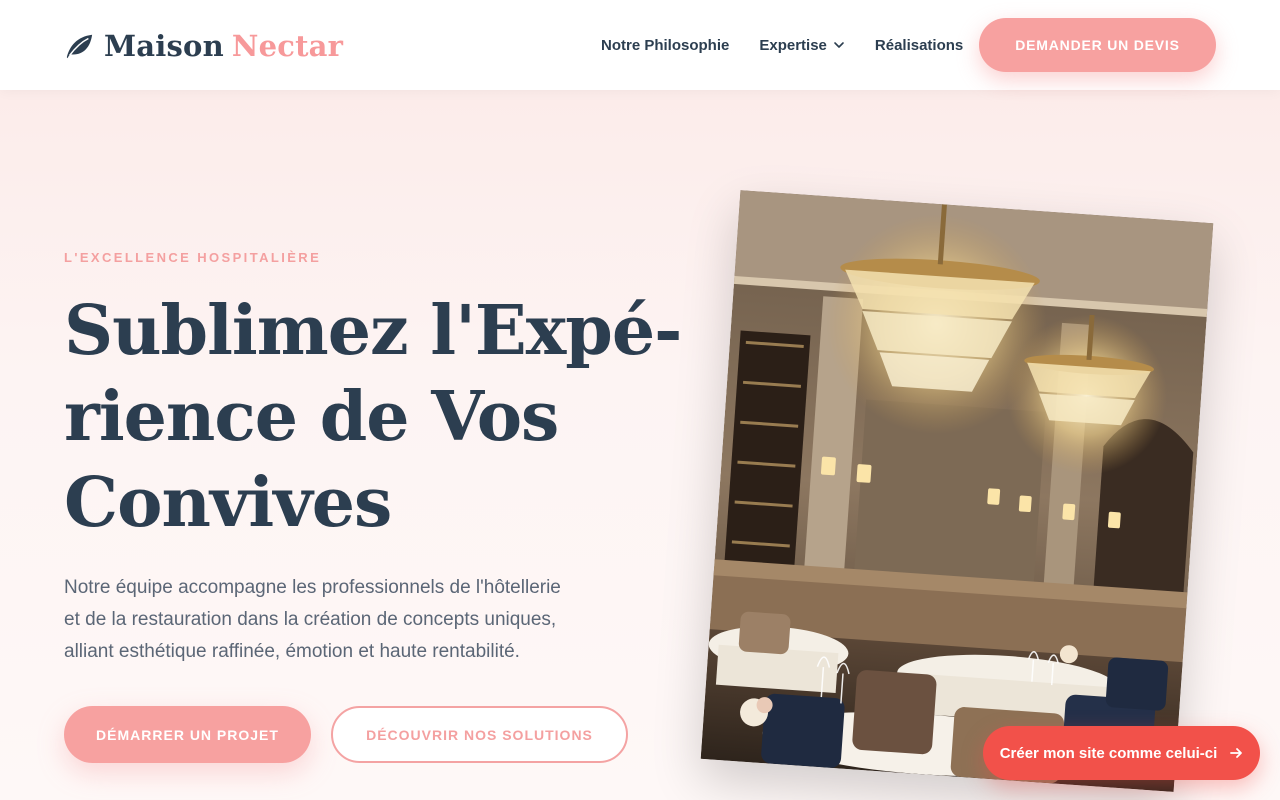  Describe the element at coordinates (479, 734) in the screenshot. I see `discover-solutions-button: DÉCOUVRIR NOS SOLUTIONS` at that location.